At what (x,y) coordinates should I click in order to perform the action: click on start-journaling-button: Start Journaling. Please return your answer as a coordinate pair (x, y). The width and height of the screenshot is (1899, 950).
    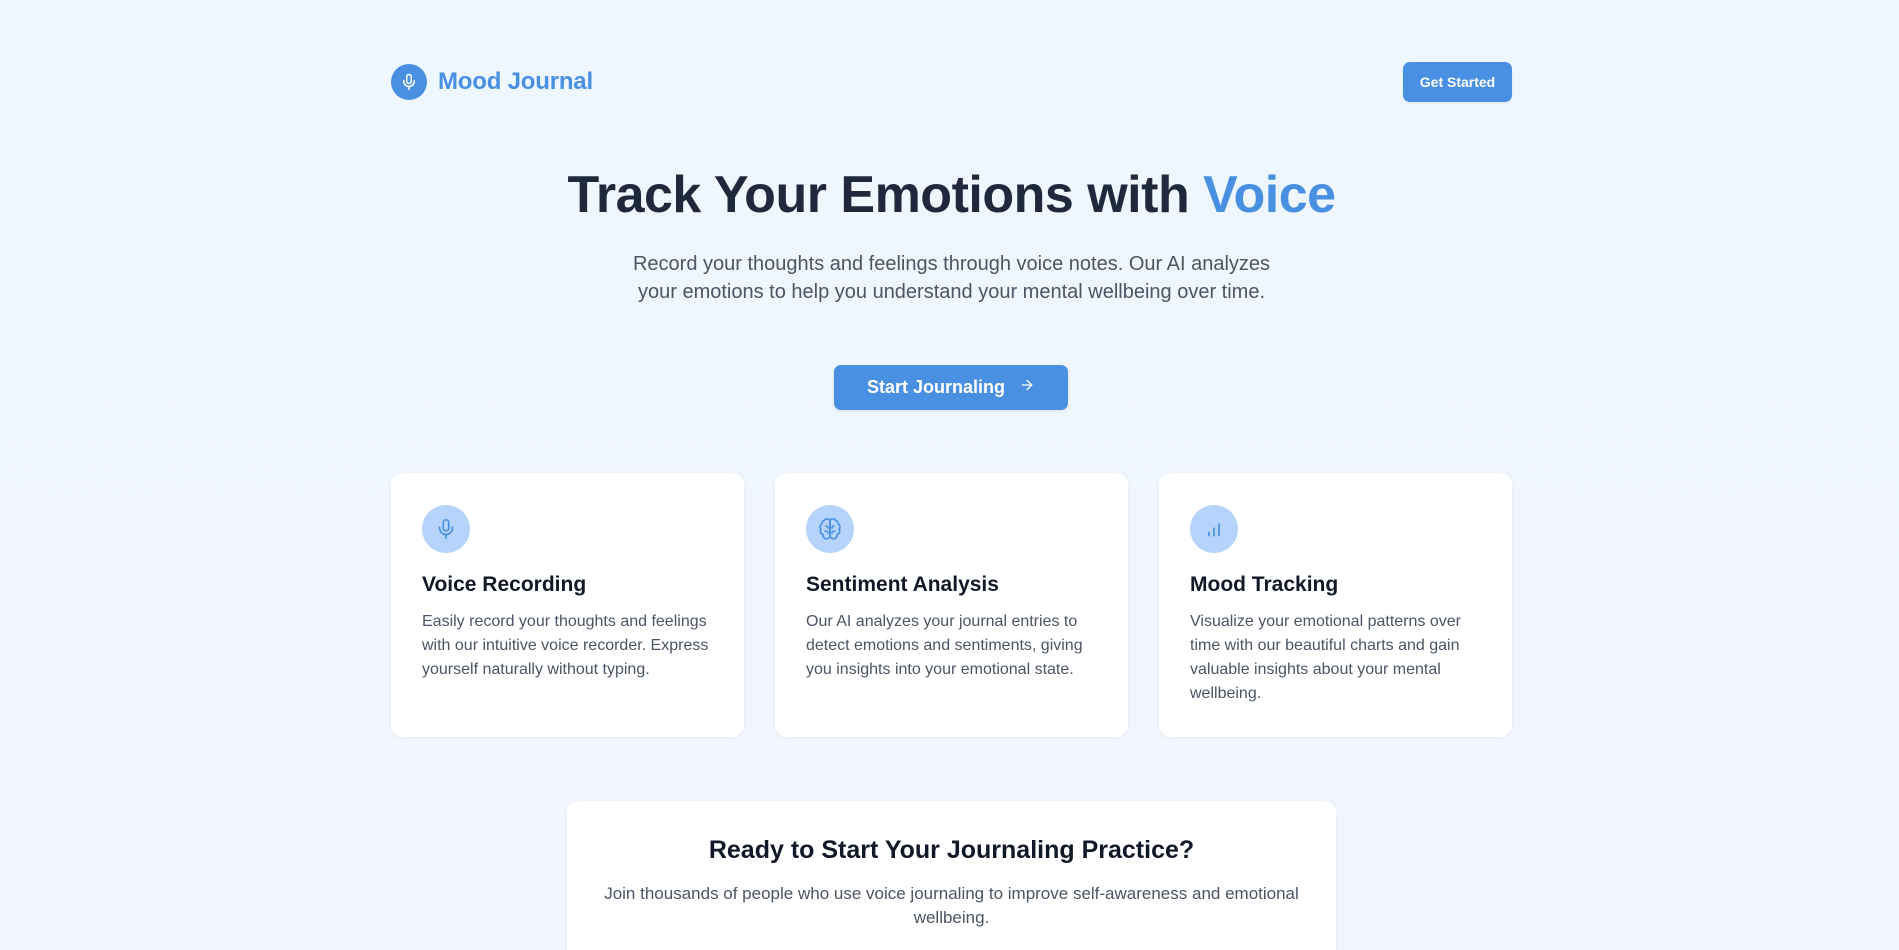
    Looking at the image, I should click on (951, 387).